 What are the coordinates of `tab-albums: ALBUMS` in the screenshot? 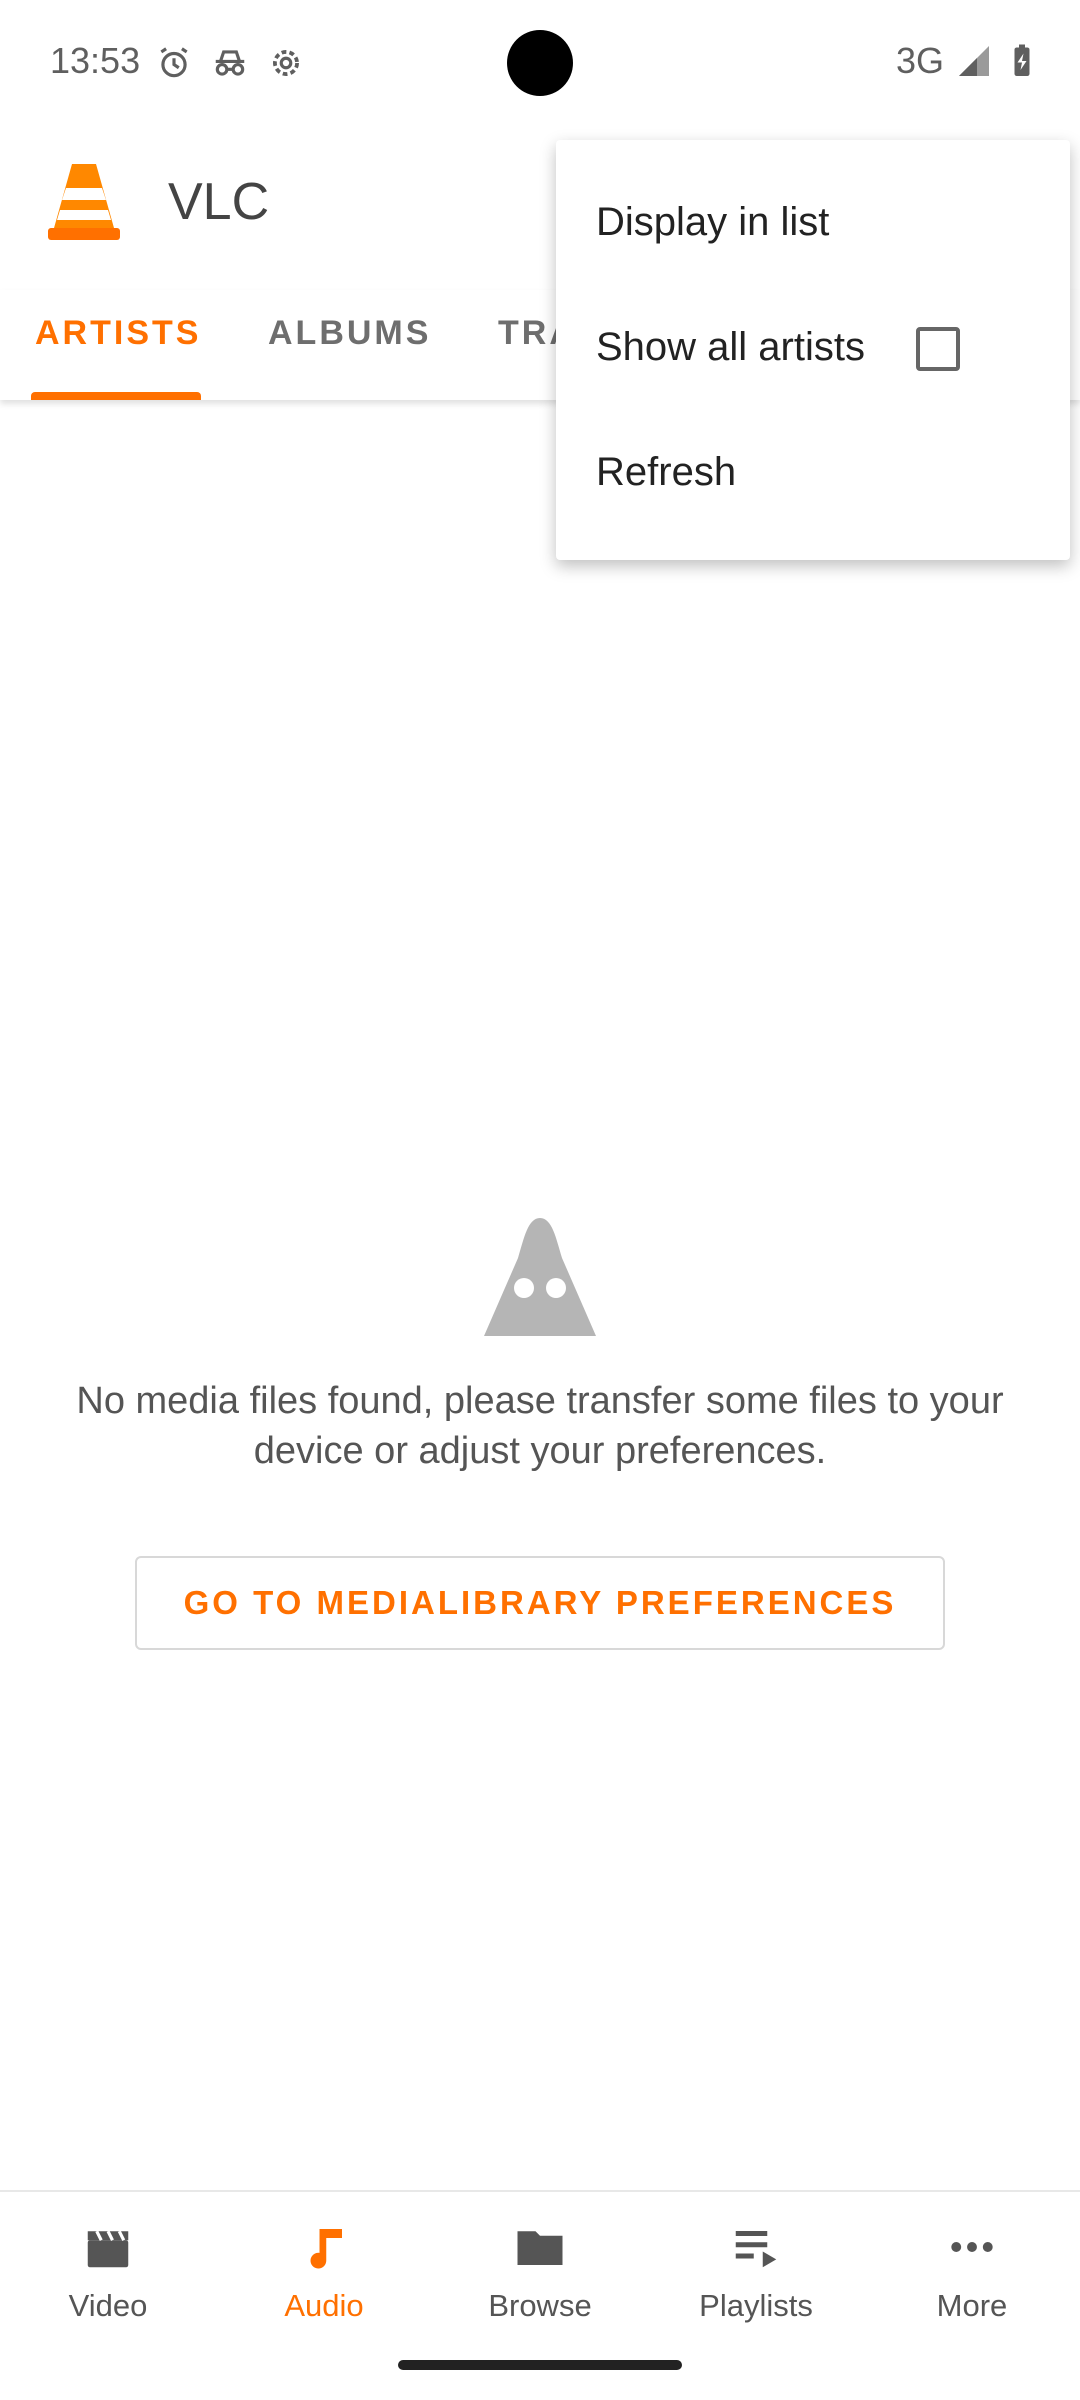 It's located at (349, 333).